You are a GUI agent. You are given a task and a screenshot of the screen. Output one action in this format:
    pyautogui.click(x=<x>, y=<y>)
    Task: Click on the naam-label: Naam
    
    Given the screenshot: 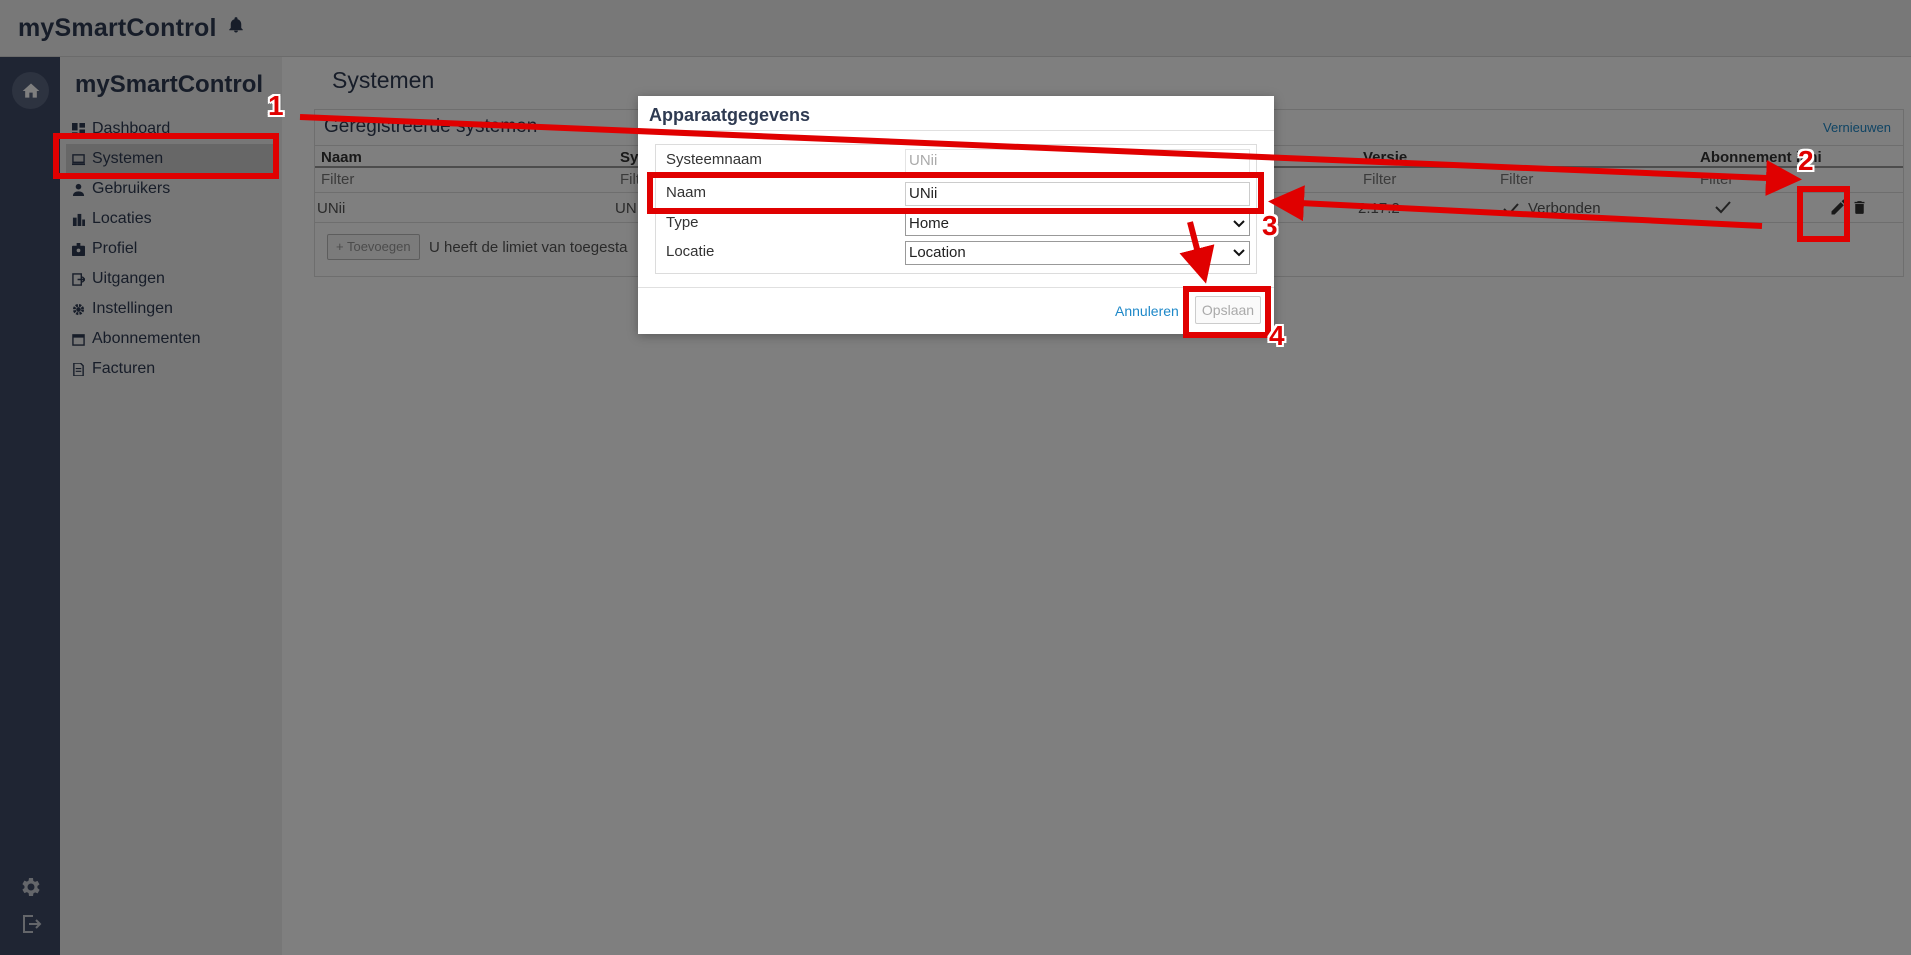 What is the action you would take?
    pyautogui.click(x=686, y=192)
    